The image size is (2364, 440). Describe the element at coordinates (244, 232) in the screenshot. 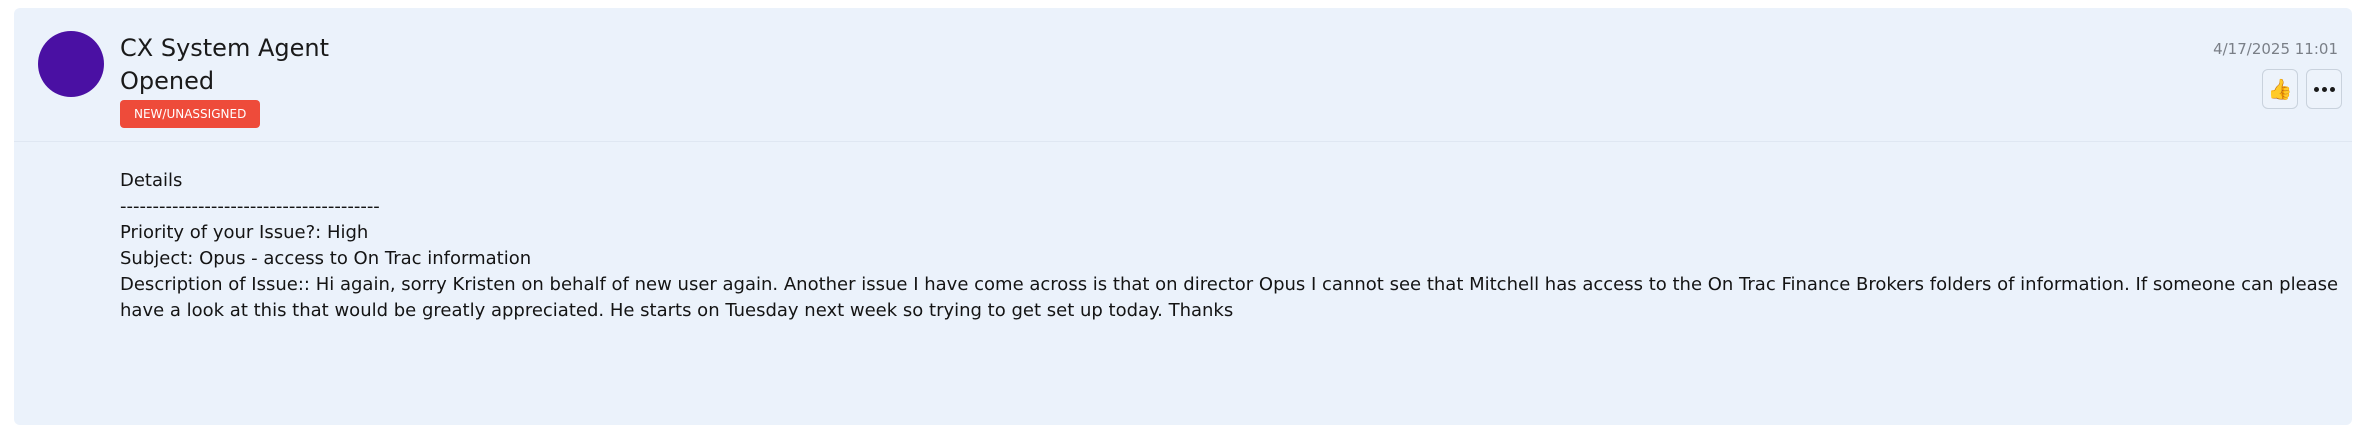

I see `priority-line: Priority of your Issue?: High` at that location.